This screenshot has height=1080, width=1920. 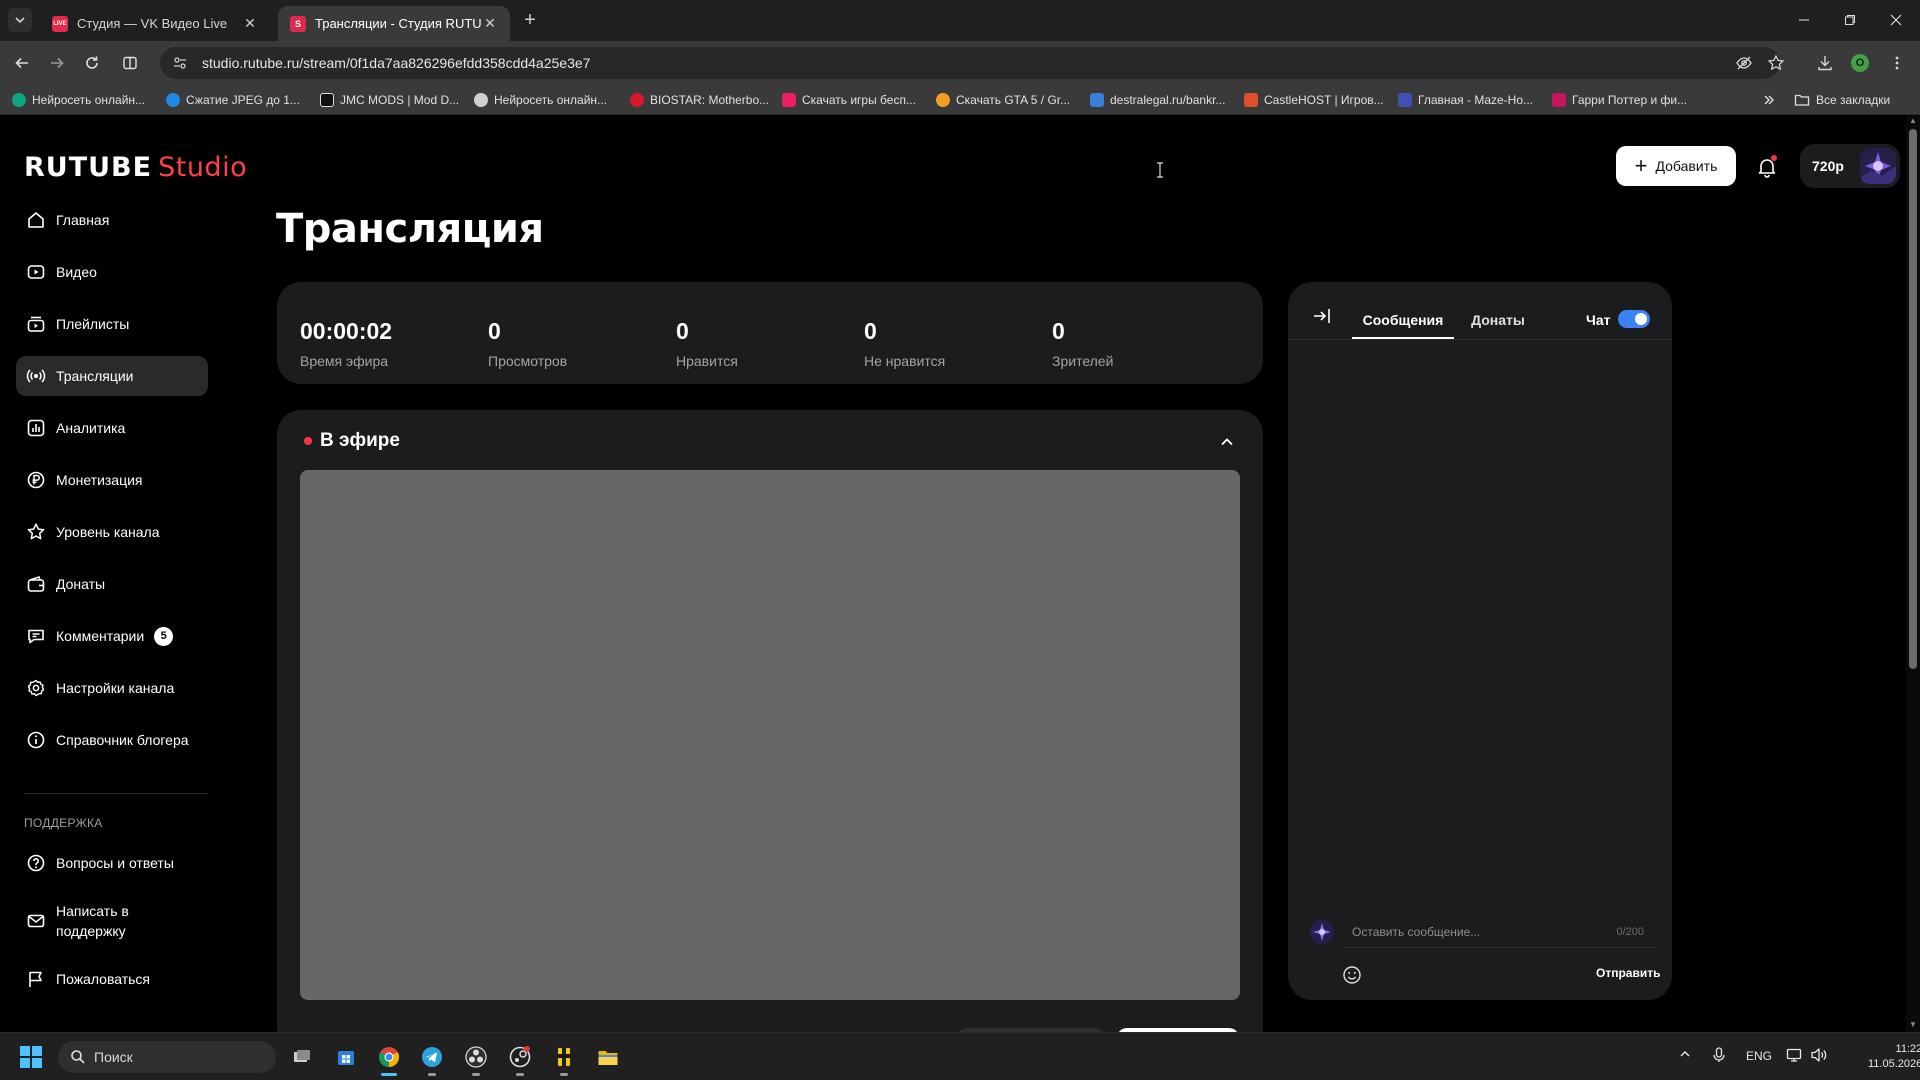 I want to click on steam-like-icon, so click(x=520, y=1058).